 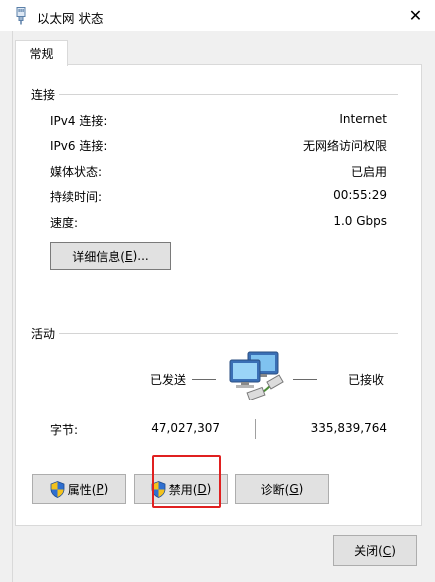 I want to click on diagnose-button-suffix: ), so click(x=301, y=489).